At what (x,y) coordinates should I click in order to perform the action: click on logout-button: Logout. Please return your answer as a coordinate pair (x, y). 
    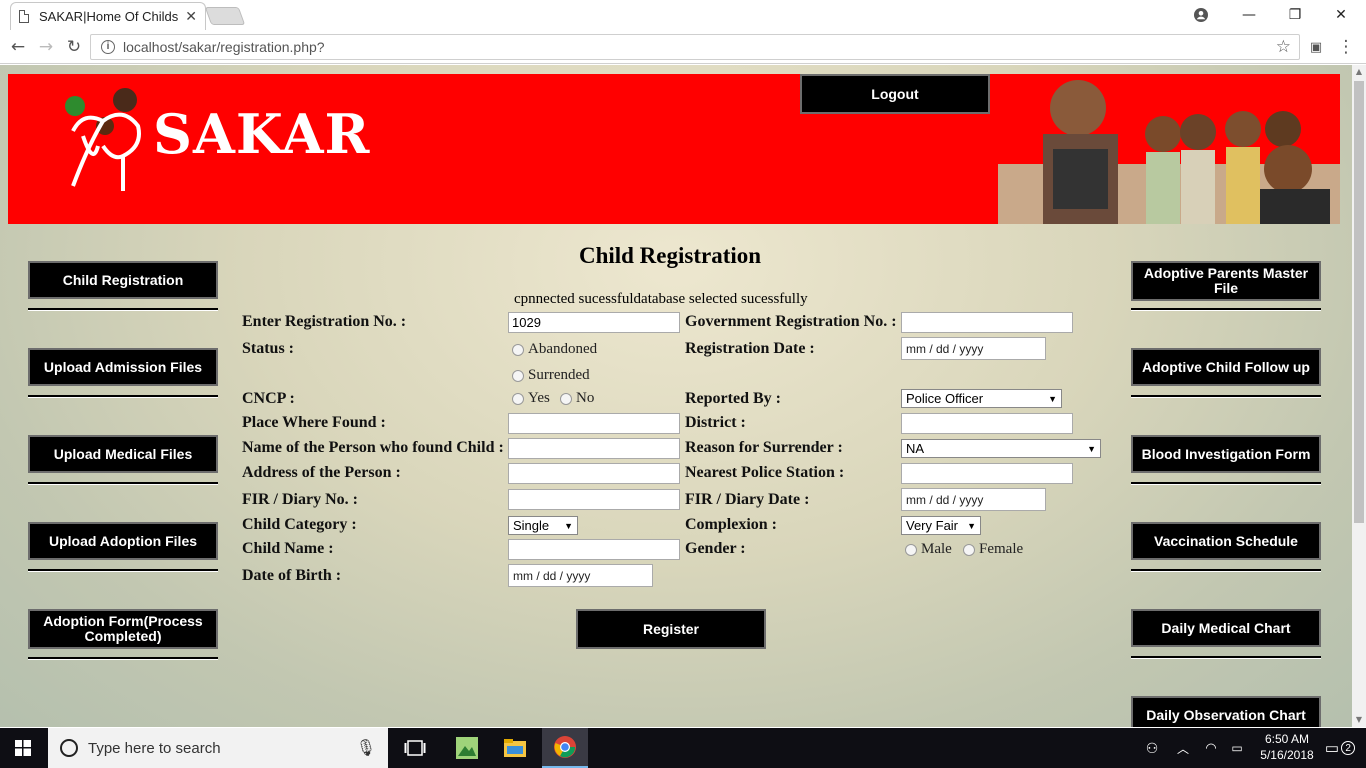
    Looking at the image, I should click on (895, 94).